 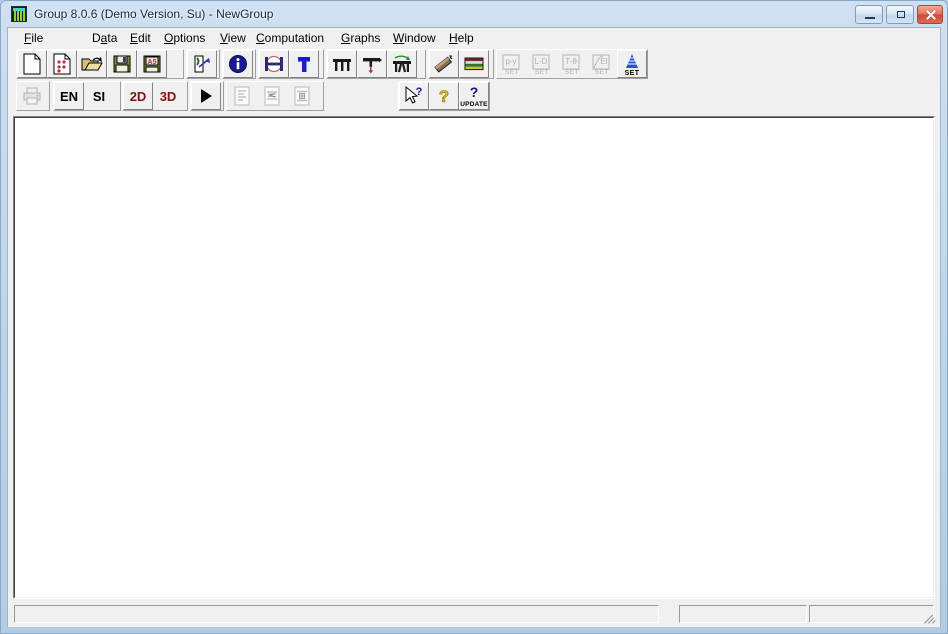 I want to click on toolbar-group-info, so click(x=239, y=64).